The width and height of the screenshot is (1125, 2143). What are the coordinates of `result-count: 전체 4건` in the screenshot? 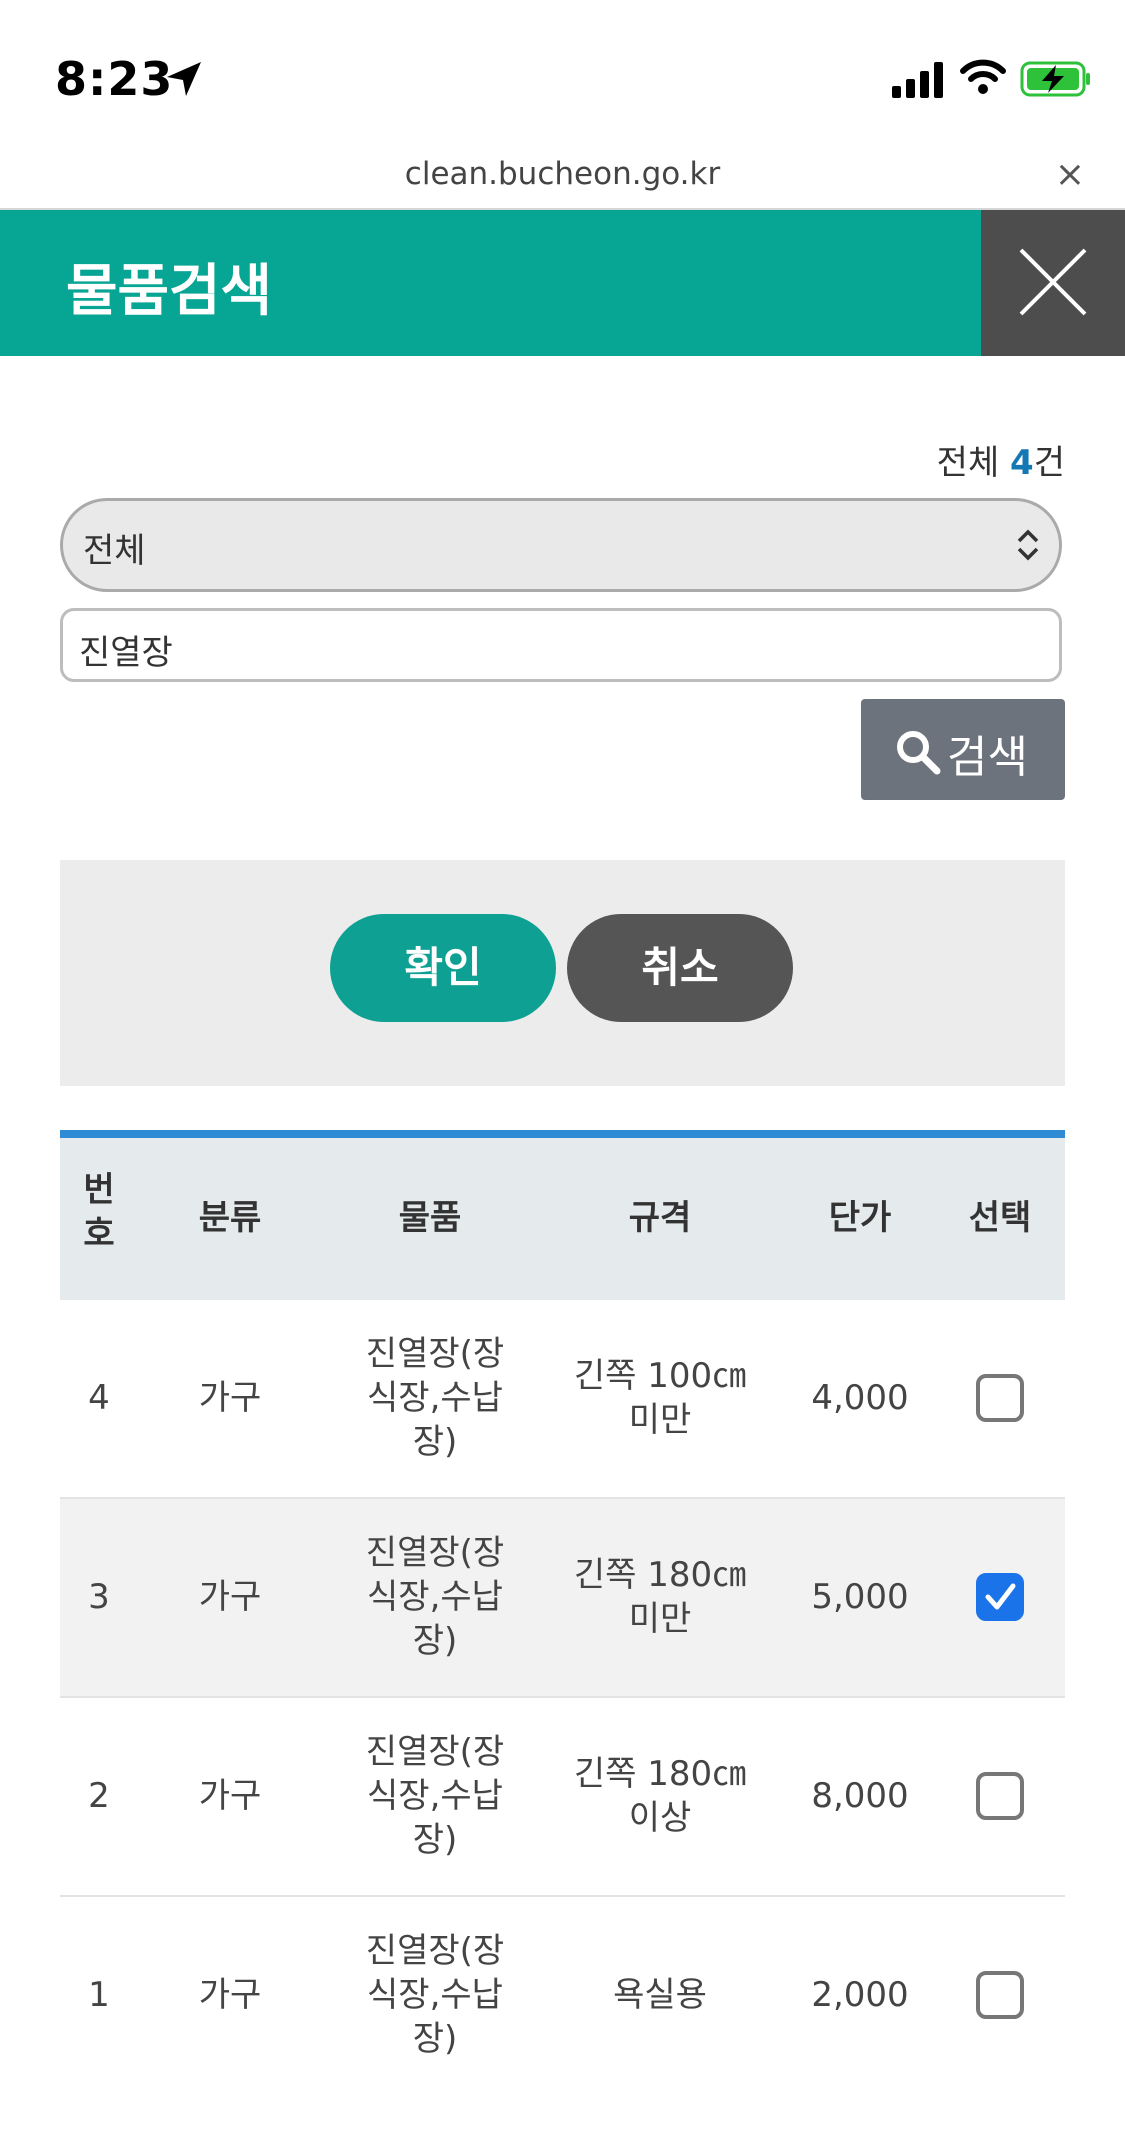 It's located at (1000, 463).